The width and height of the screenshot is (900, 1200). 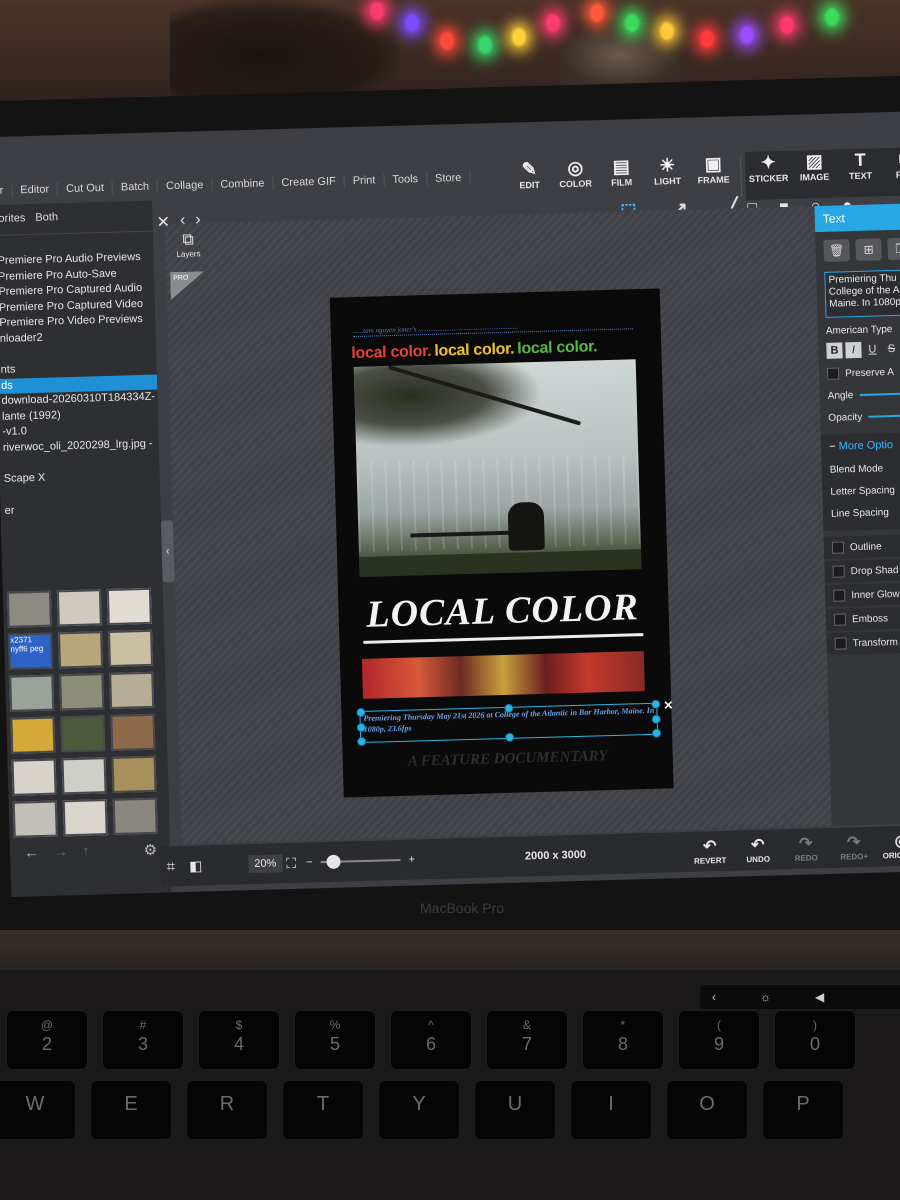 What do you see at coordinates (891, 349) in the screenshot?
I see `strikethrough-button: S` at bounding box center [891, 349].